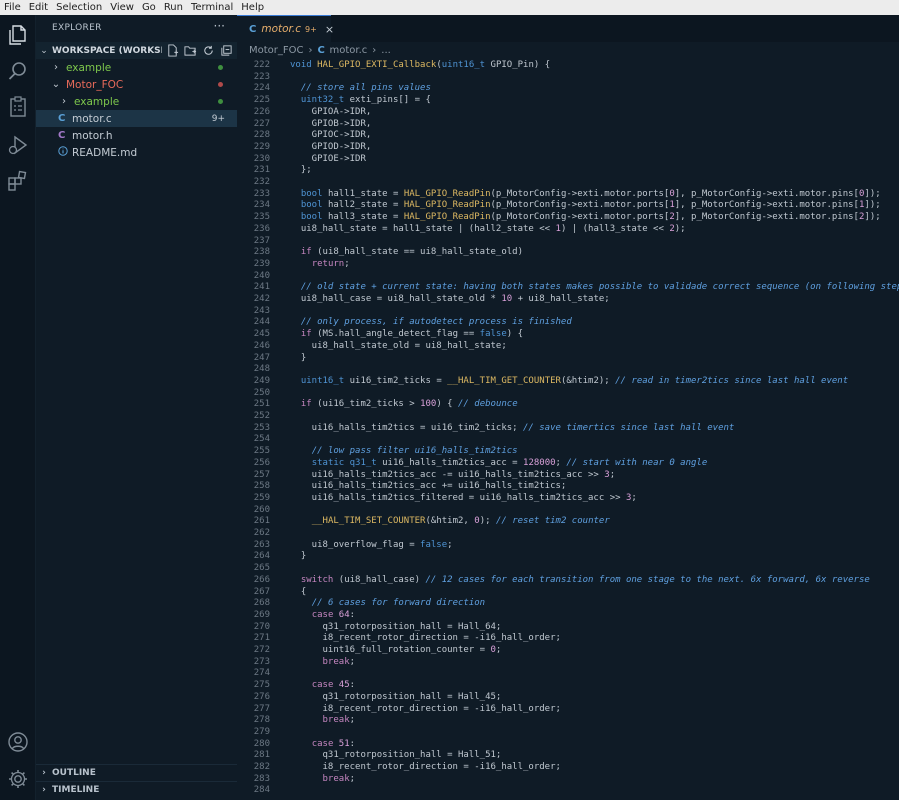 Image resolution: width=899 pixels, height=800 pixels. I want to click on tree-item: README.md, so click(136, 152).